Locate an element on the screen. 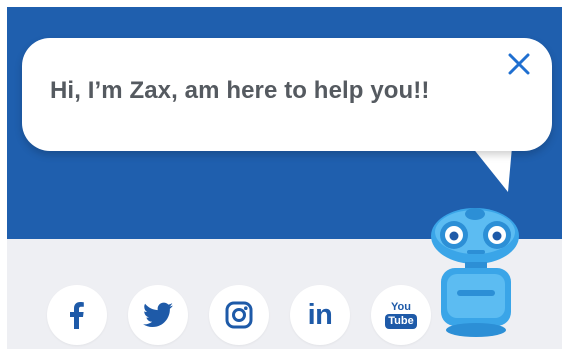  greeting-message: Hi, I’m Zax, am here to help you!! is located at coordinates (240, 90).